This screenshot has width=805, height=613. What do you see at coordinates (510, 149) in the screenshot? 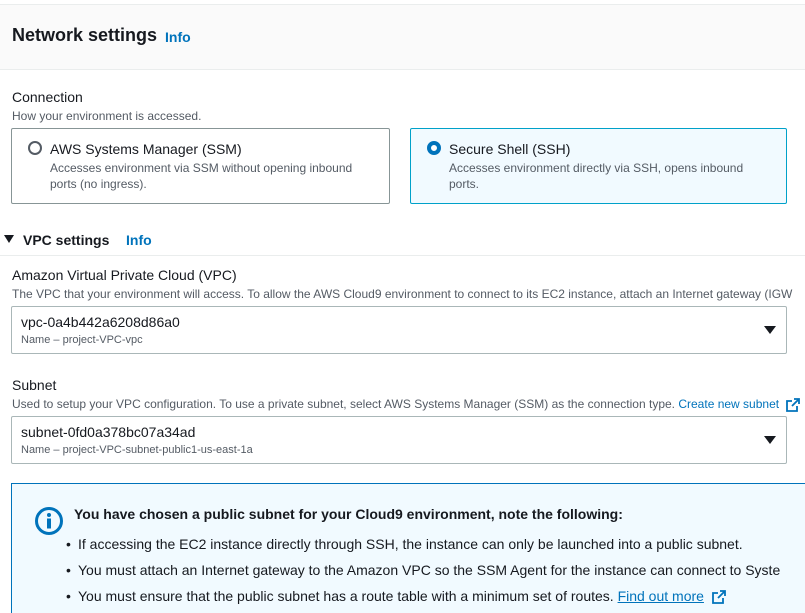
I see `ssh-title: Secure Shell (SSH)` at bounding box center [510, 149].